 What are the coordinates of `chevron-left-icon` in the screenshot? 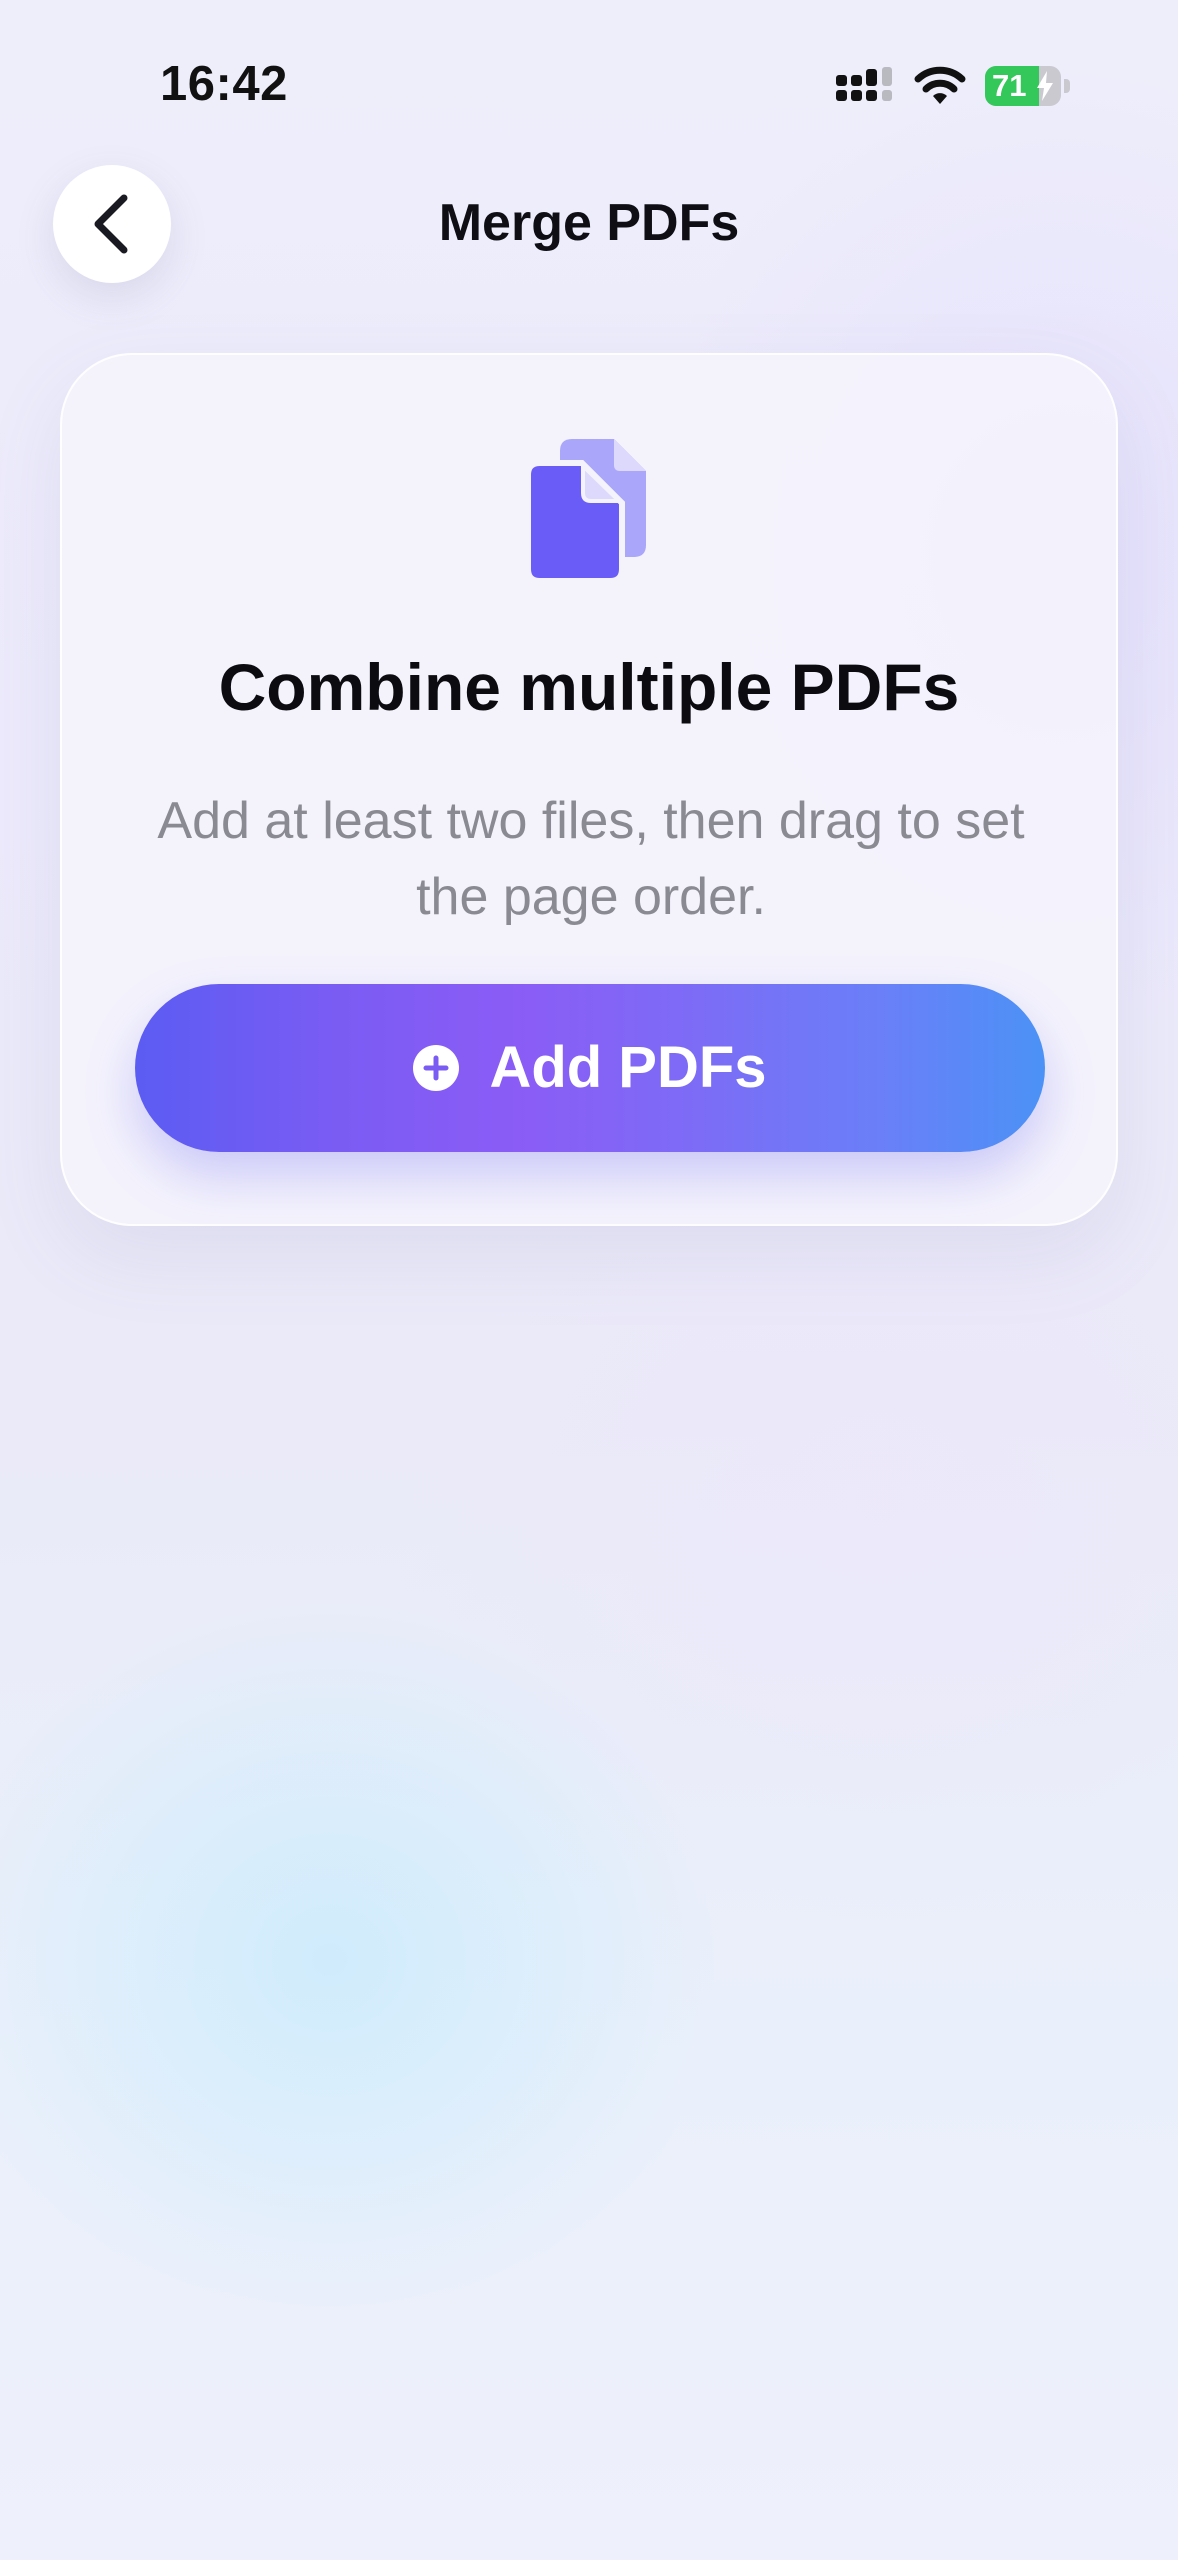 It's located at (111, 224).